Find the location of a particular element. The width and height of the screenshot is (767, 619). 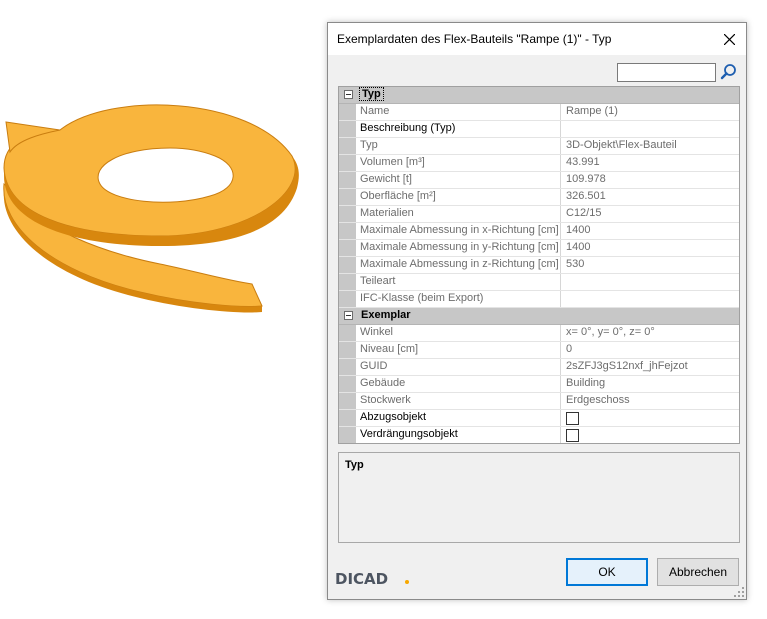

property-name: Verdrängungsobjekt is located at coordinates (458, 435).